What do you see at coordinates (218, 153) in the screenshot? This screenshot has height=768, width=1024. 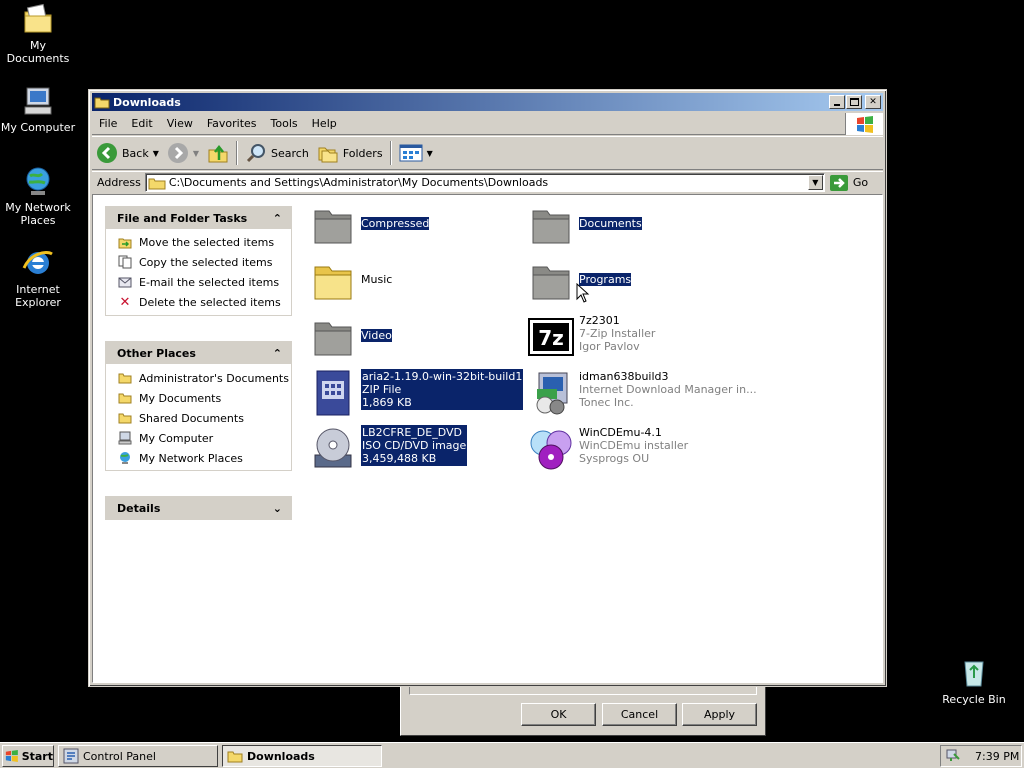 I see `up-button` at bounding box center [218, 153].